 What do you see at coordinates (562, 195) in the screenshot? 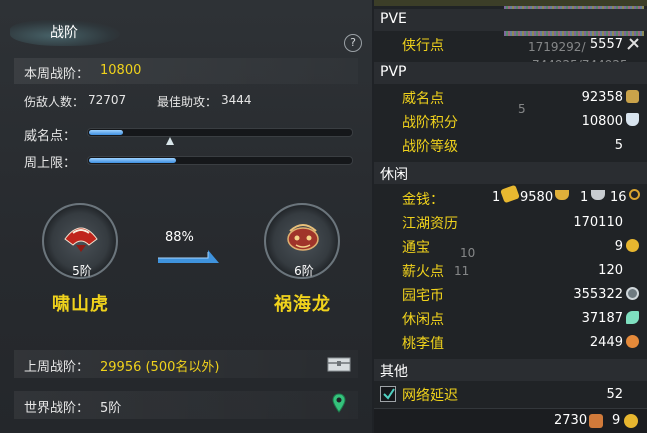
I see `gold-ingot-icon` at bounding box center [562, 195].